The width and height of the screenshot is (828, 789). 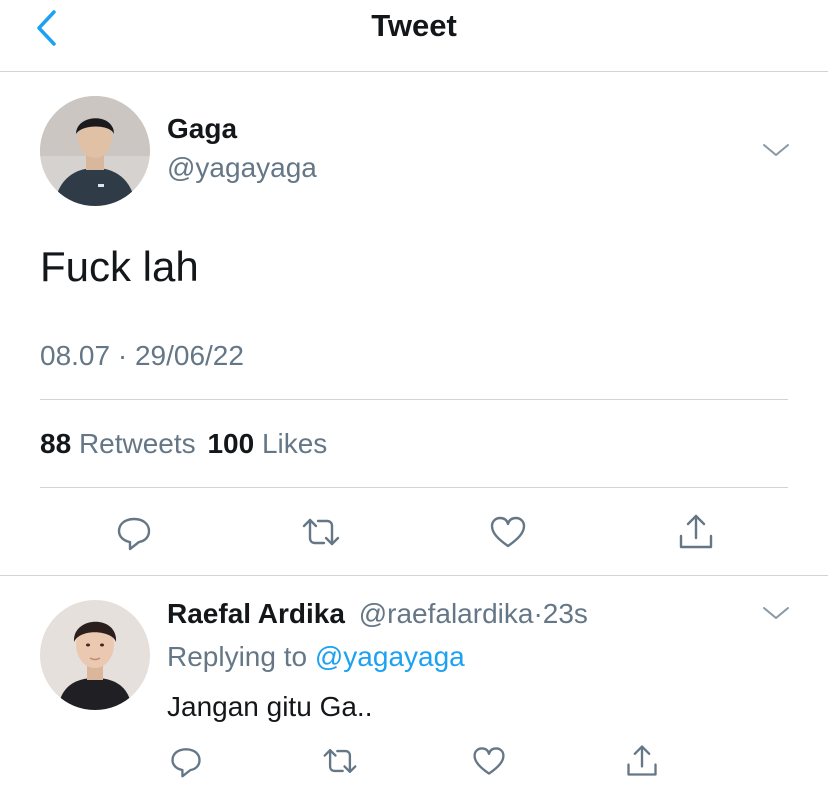 I want to click on share-button, so click(x=696, y=532).